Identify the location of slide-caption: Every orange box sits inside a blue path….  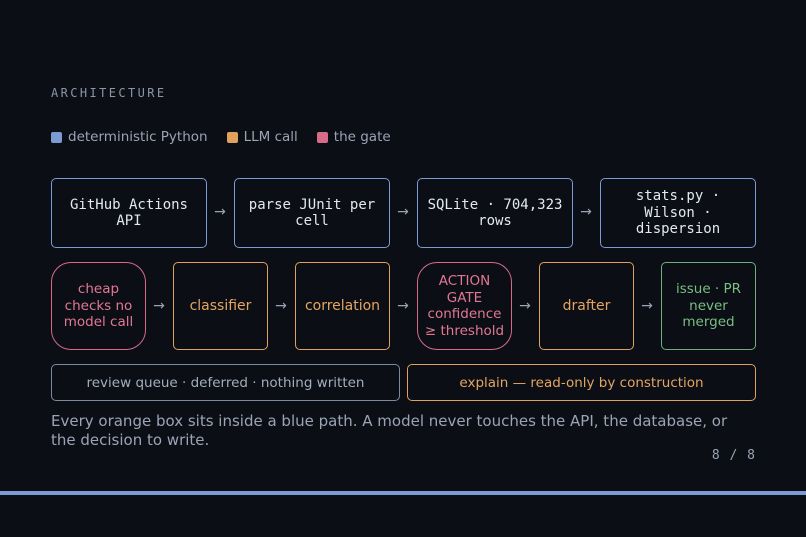
(389, 430).